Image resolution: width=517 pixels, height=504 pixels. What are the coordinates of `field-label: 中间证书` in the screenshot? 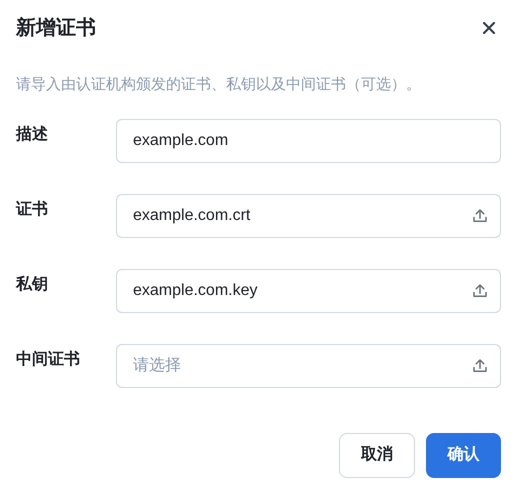 It's located at (48, 360).